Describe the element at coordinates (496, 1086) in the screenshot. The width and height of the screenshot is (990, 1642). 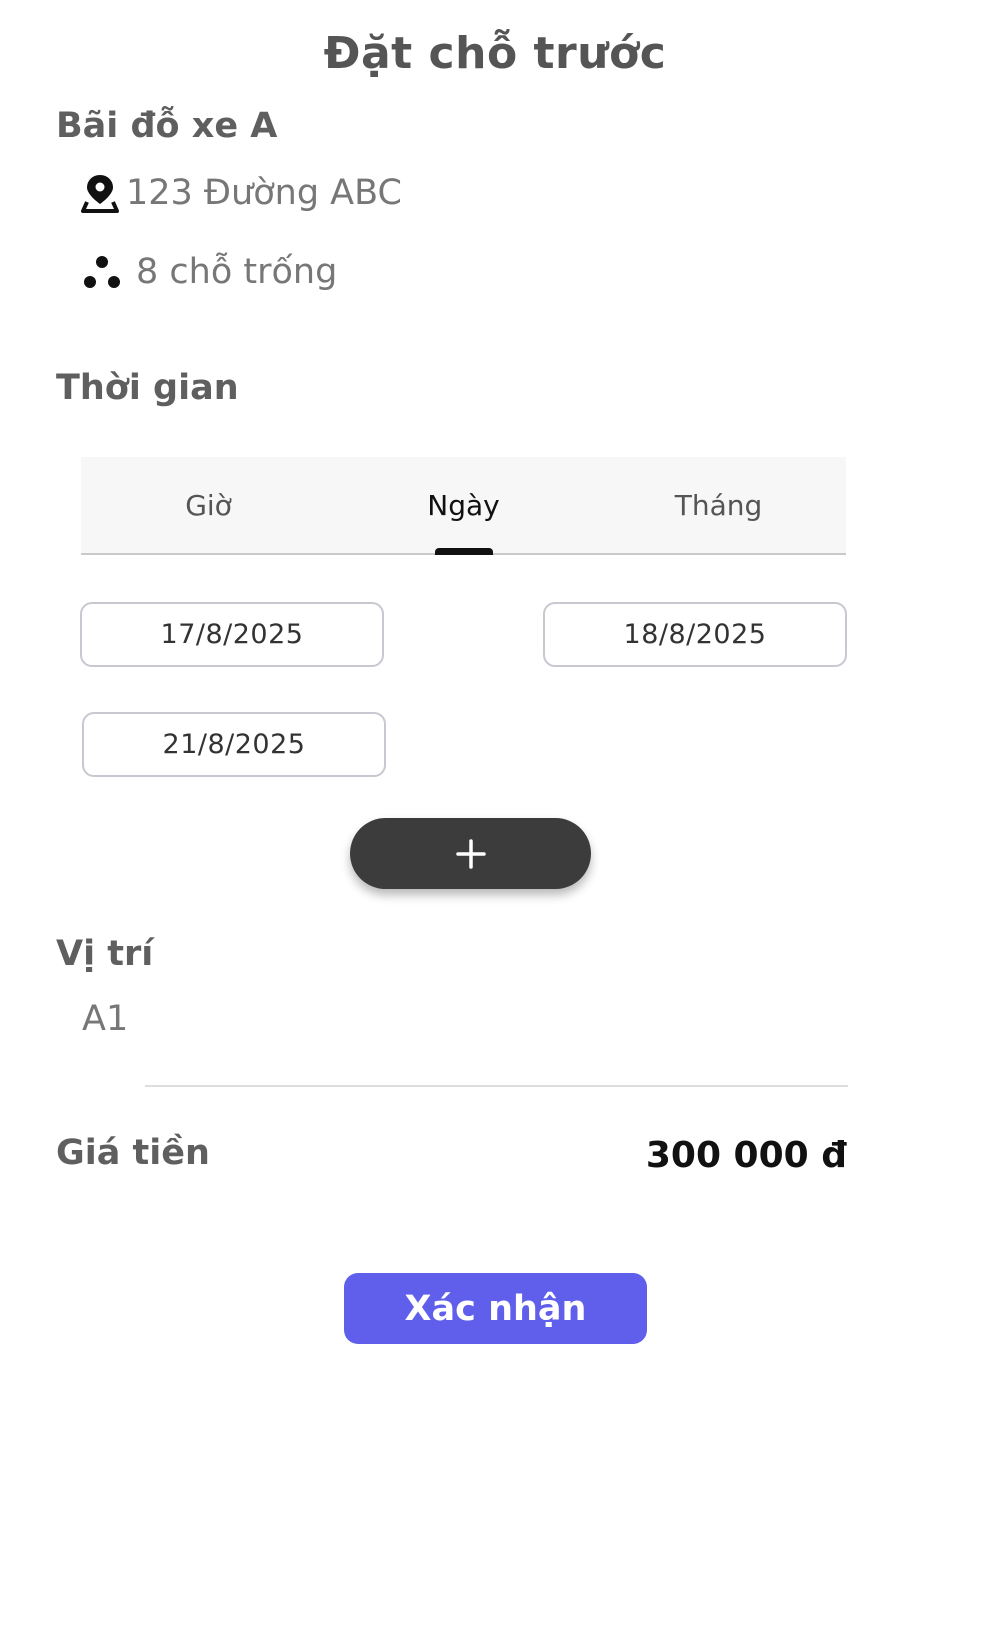
I see `divider` at that location.